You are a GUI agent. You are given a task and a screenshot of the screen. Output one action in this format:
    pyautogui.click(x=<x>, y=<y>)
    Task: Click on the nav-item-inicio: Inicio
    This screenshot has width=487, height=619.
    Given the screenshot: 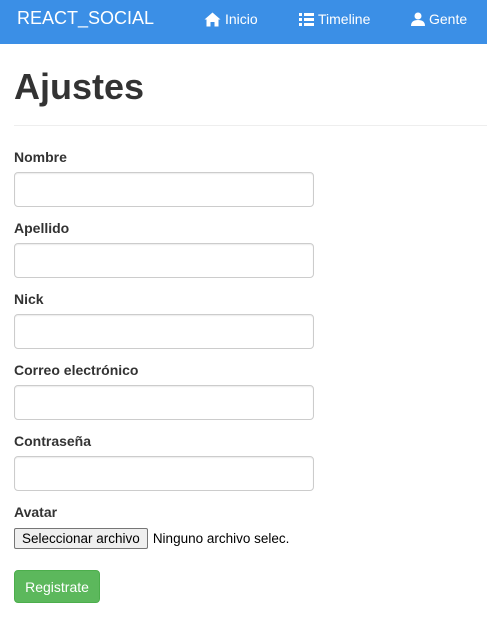 What is the action you would take?
    pyautogui.click(x=231, y=19)
    